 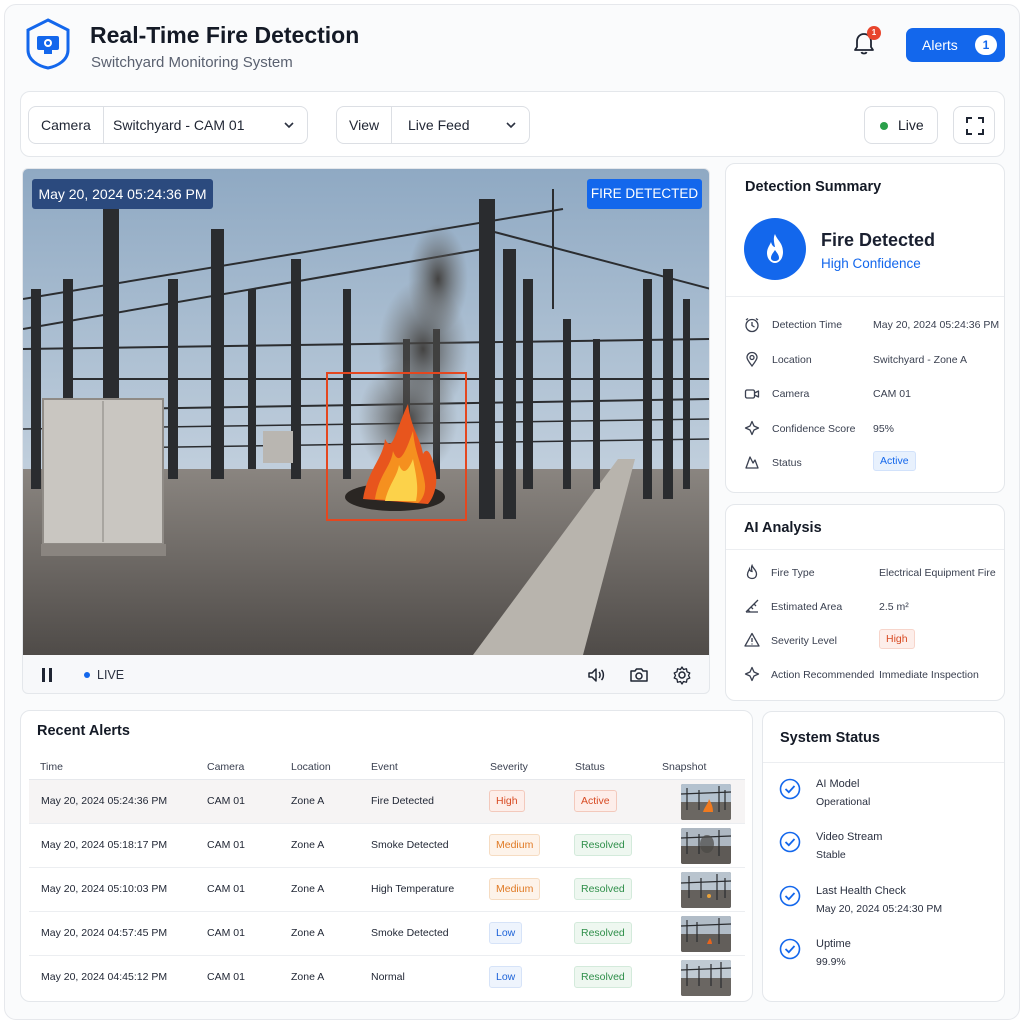 I want to click on alerts-button-label: Alerts, so click(x=940, y=45).